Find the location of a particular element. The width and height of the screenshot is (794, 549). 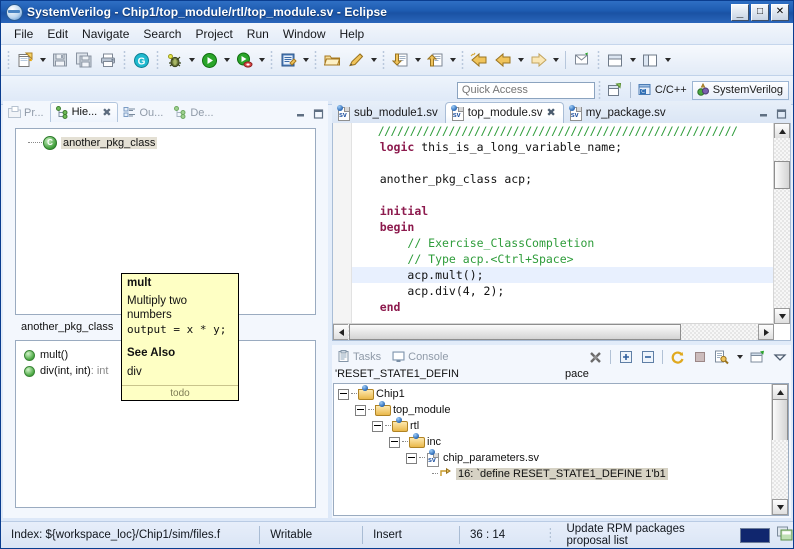

external-tools-dropdown-icon is located at coordinates (305, 60).